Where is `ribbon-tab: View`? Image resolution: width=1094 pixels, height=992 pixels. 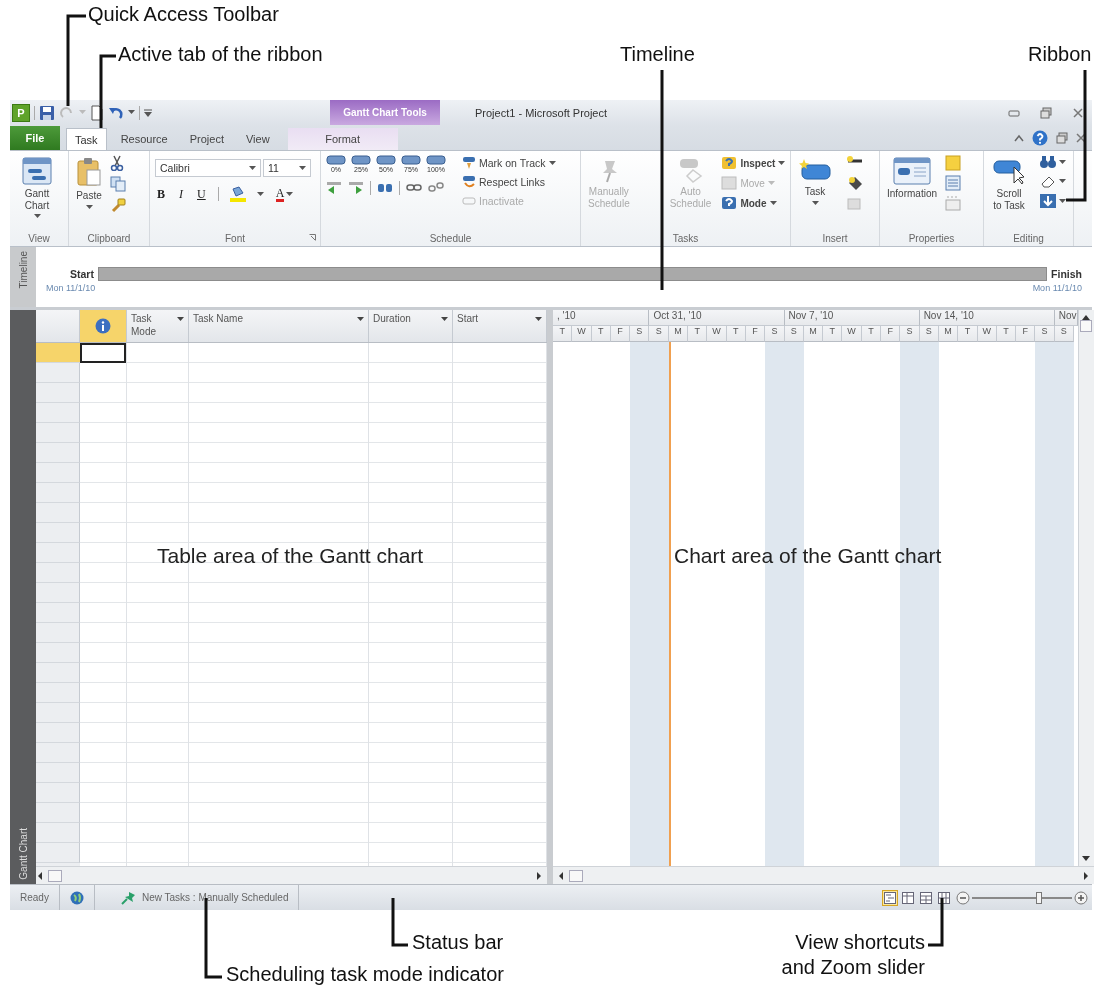 ribbon-tab: View is located at coordinates (257, 139).